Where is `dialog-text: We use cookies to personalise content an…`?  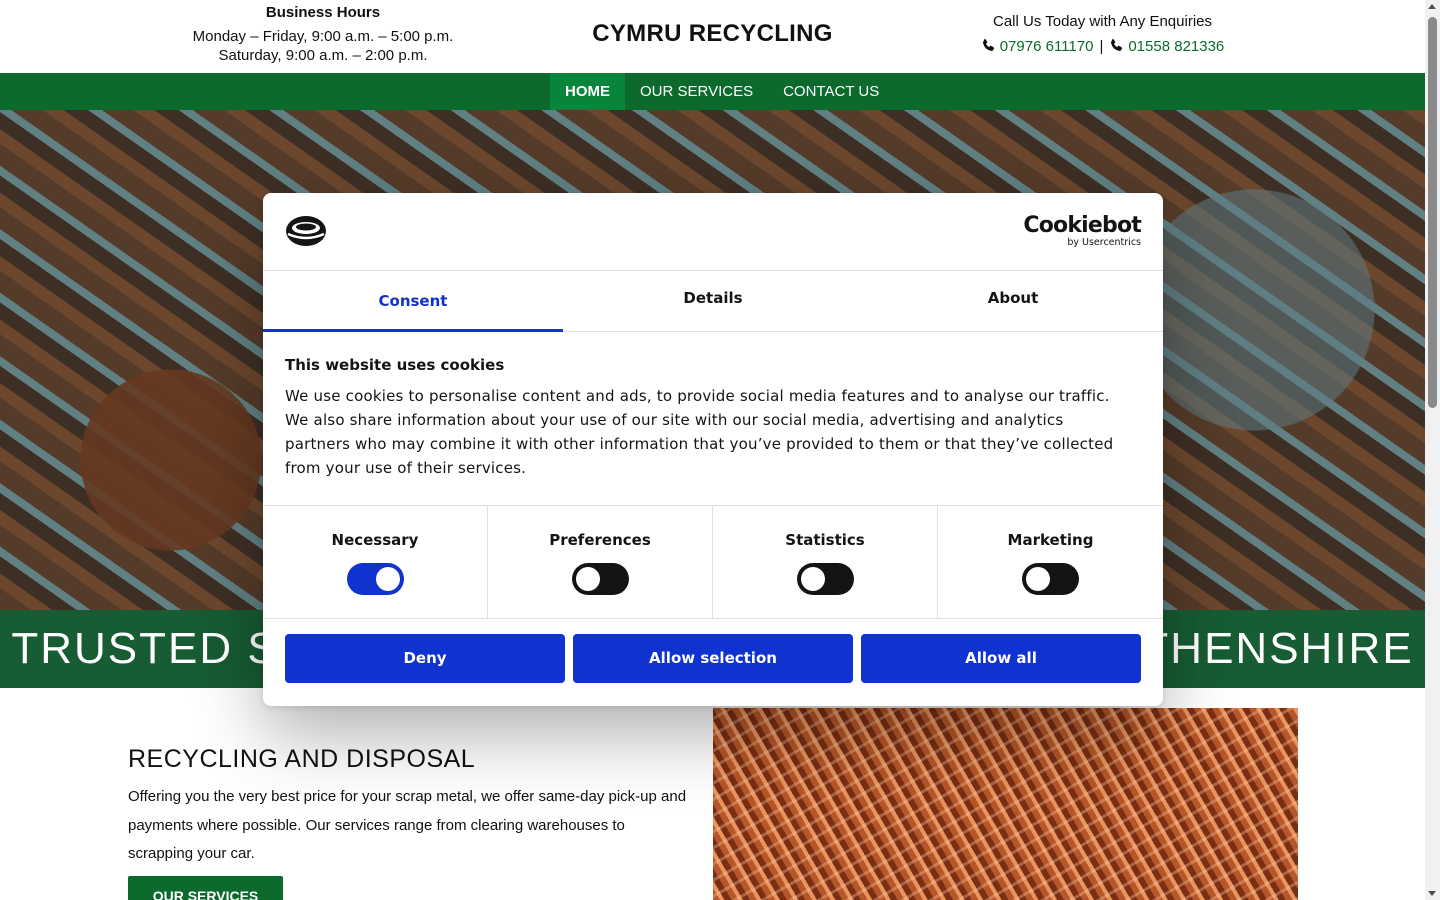
dialog-text: We use cookies to personalise content an… is located at coordinates (699, 432).